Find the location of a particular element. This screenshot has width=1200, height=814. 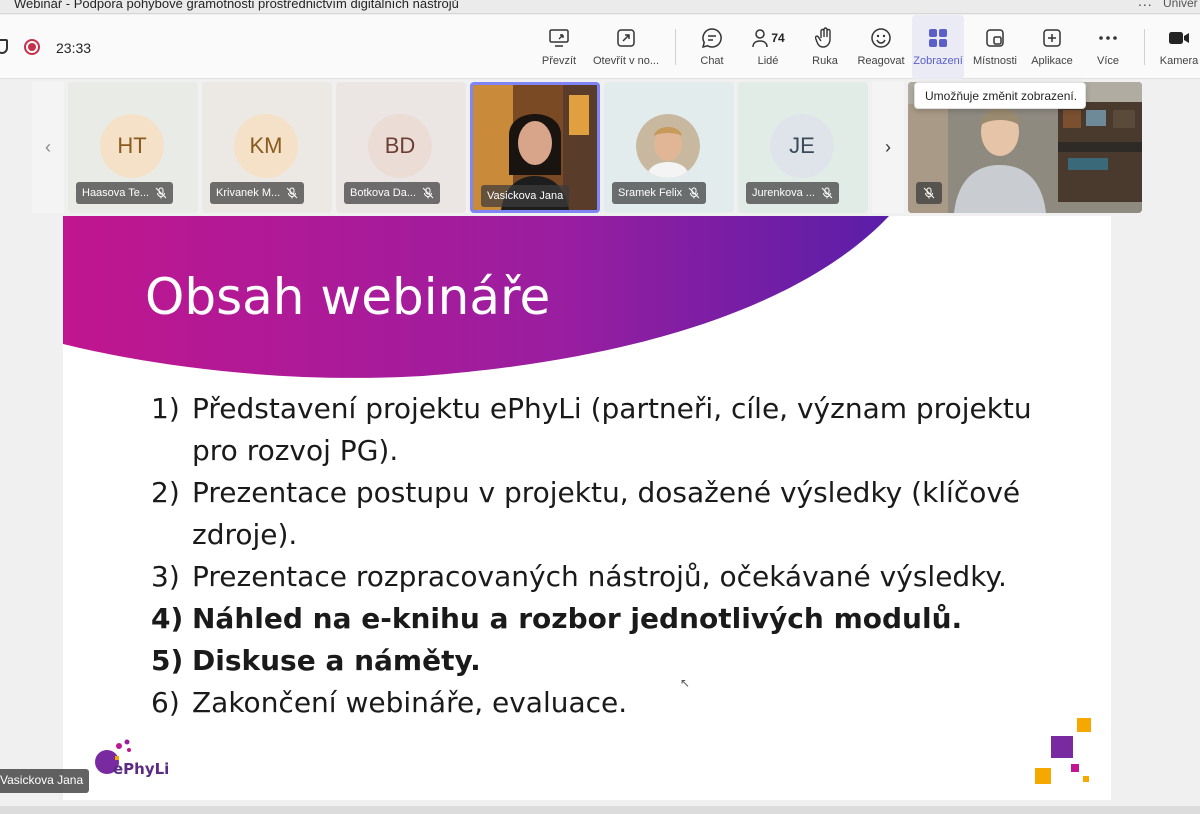

view-button: Zobrazení is located at coordinates (938, 47).